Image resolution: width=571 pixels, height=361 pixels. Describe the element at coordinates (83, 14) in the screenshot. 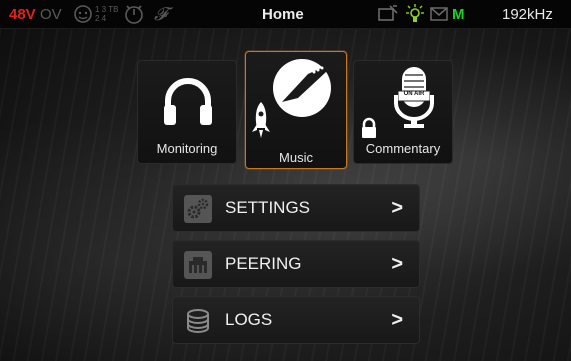

I see `channel-grid-icon` at that location.